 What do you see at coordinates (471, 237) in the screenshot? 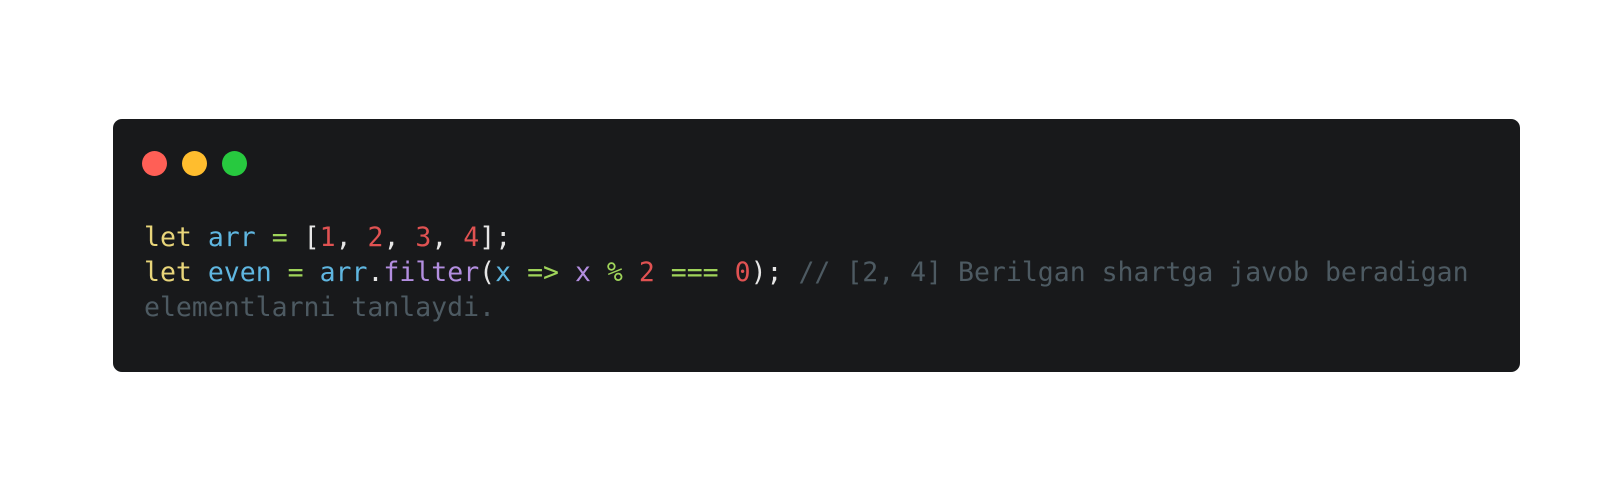
I see `number-4: 4` at bounding box center [471, 237].